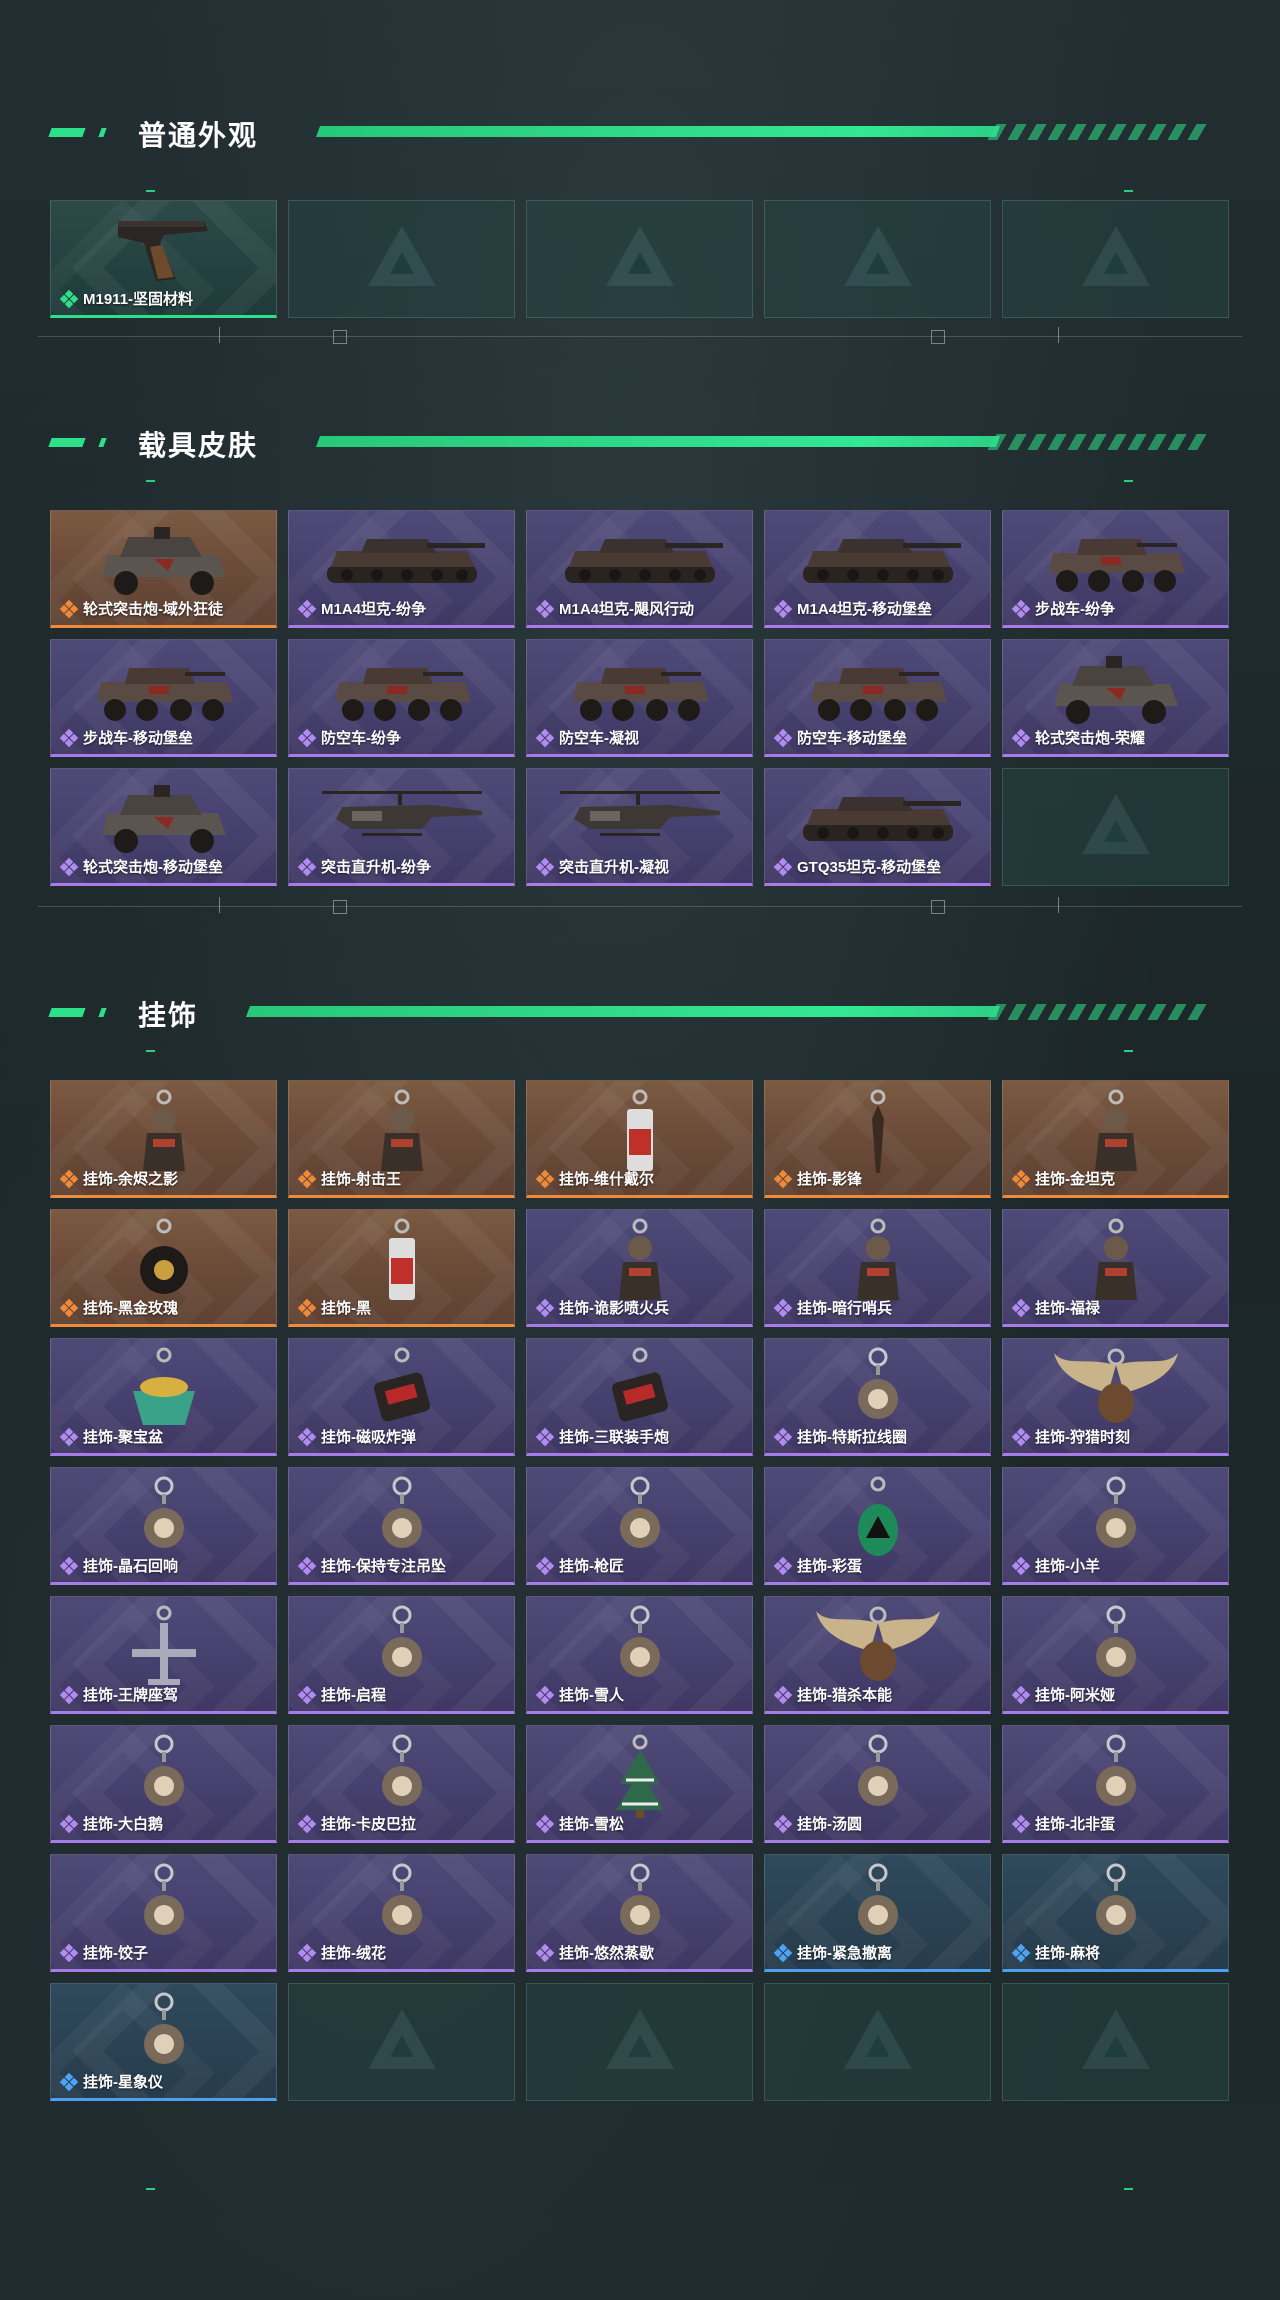 Image resolution: width=1280 pixels, height=2300 pixels. What do you see at coordinates (1075, 609) in the screenshot?
I see `item-name: 步战车-纷争` at bounding box center [1075, 609].